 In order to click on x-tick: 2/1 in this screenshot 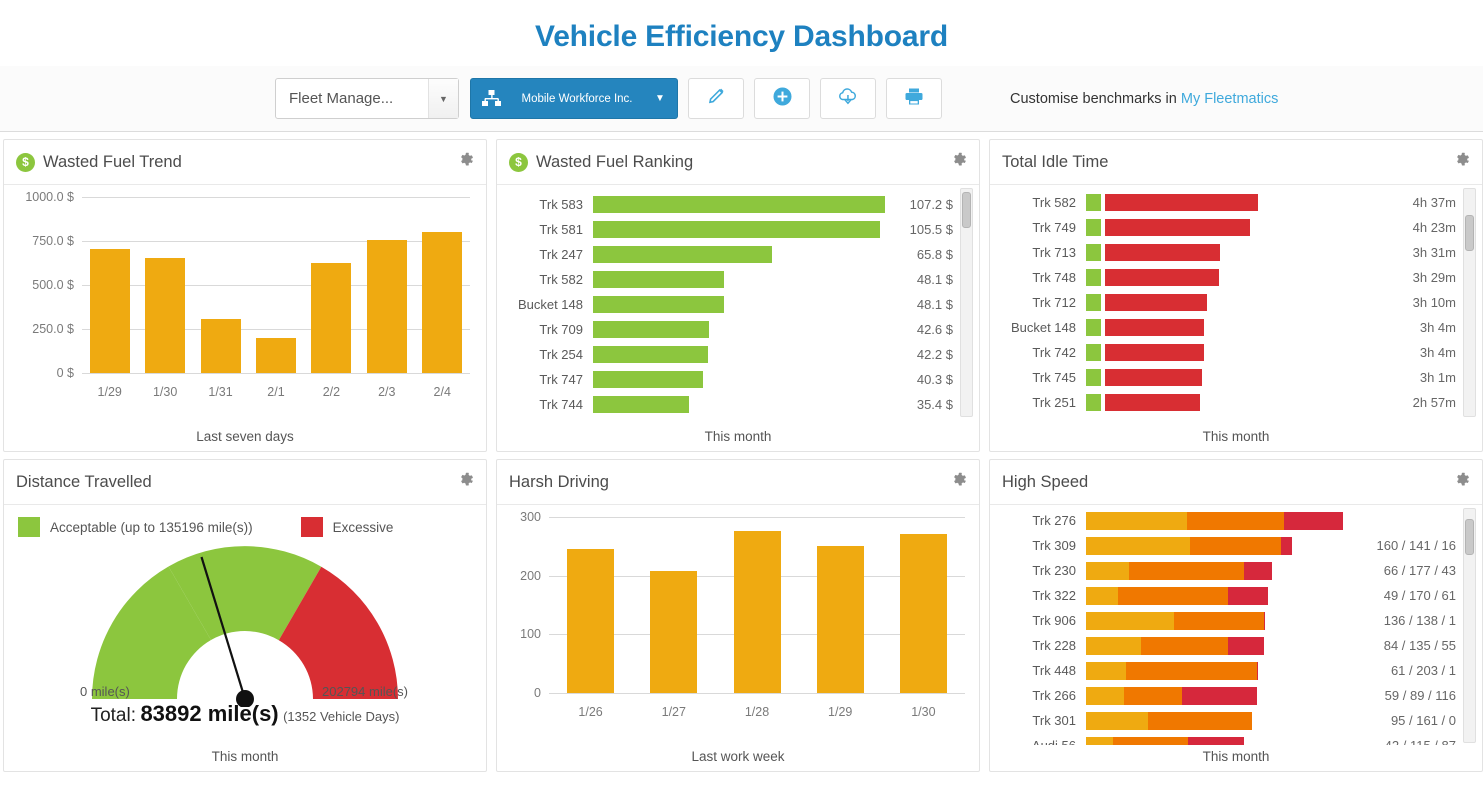, I will do `click(276, 392)`.